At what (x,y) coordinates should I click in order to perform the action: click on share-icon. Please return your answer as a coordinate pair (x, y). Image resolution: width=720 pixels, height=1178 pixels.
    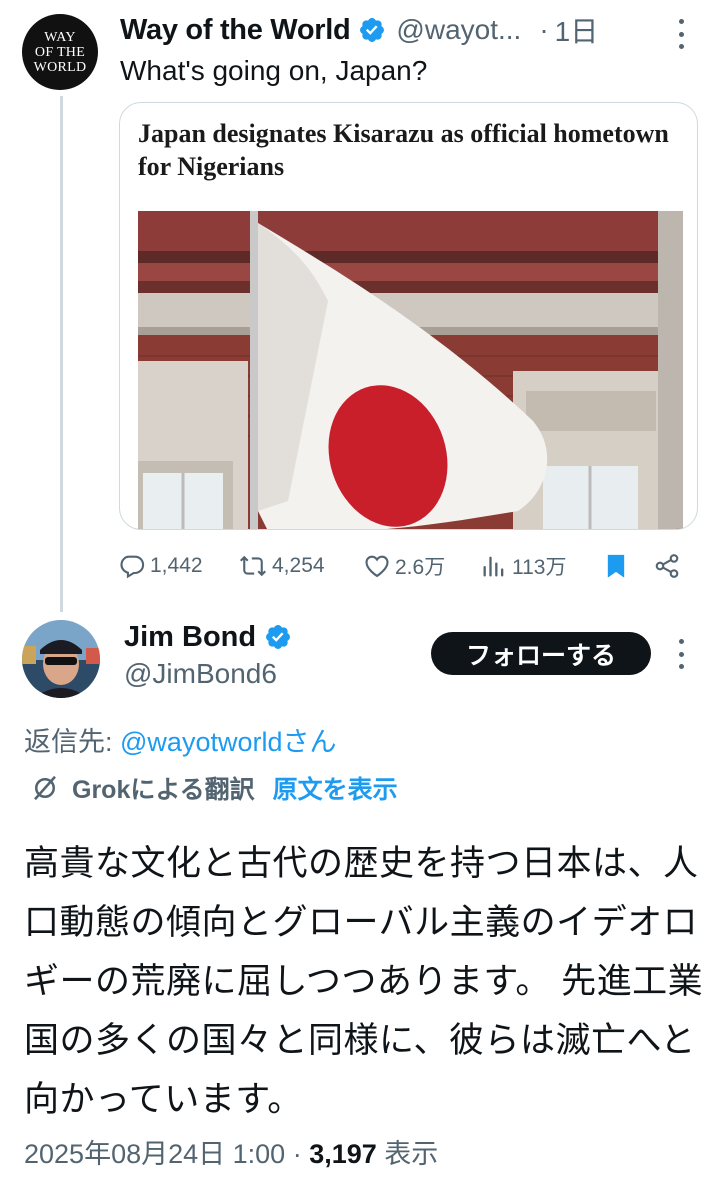
    Looking at the image, I should click on (667, 566).